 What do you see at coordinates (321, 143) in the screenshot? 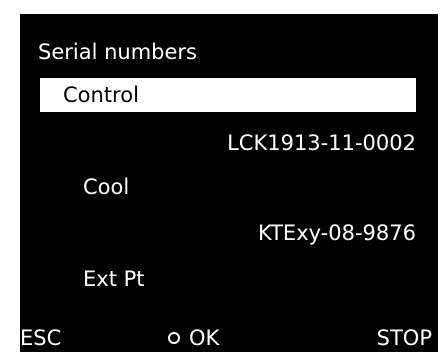
I see `serial-value-control: LCK1913-11-0002` at bounding box center [321, 143].